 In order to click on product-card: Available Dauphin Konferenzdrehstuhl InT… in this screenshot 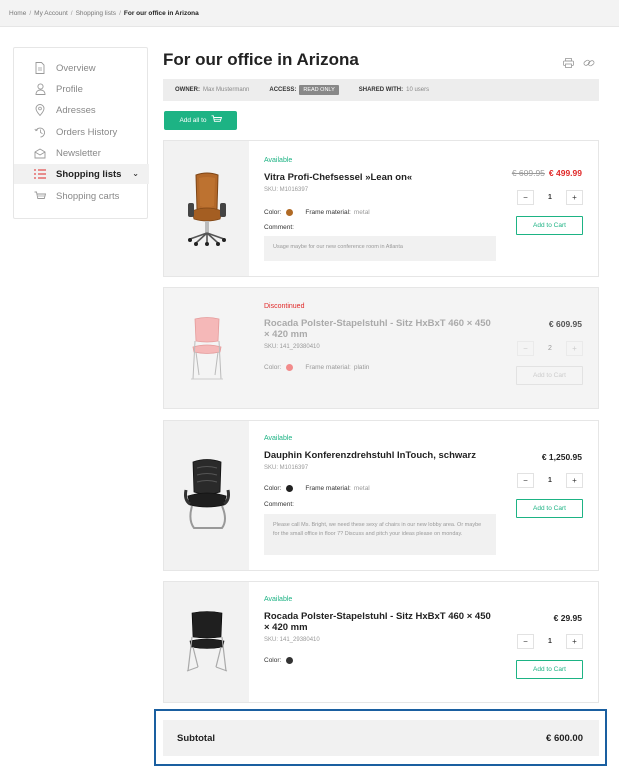, I will do `click(381, 495)`.